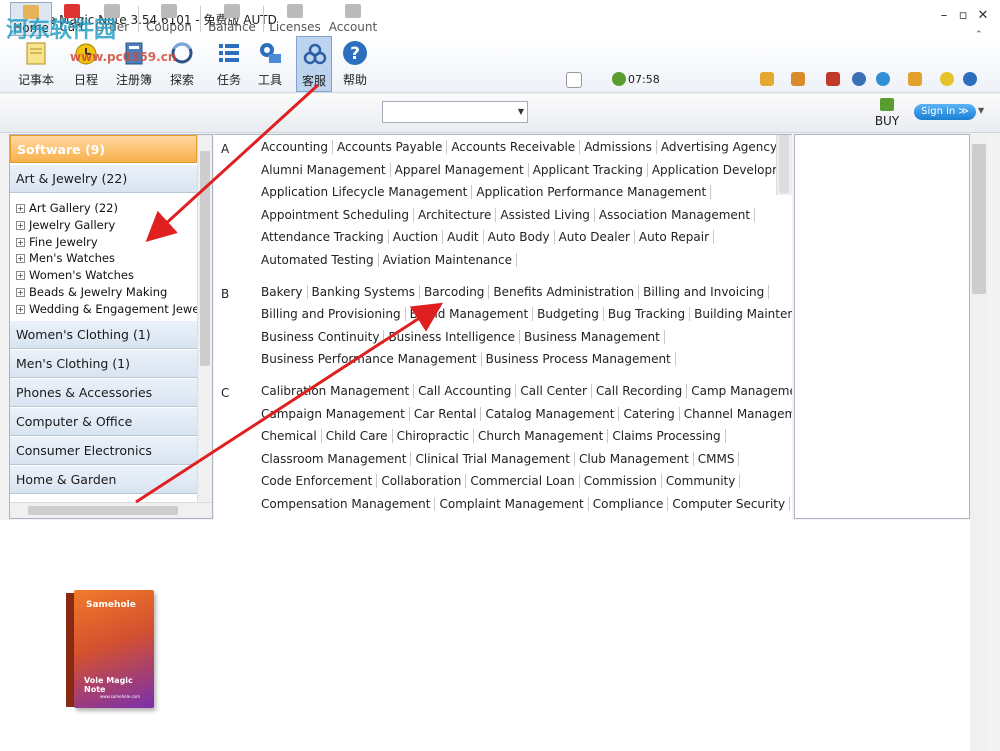  What do you see at coordinates (545, 215) in the screenshot?
I see `directory-link: Assisted Living` at bounding box center [545, 215].